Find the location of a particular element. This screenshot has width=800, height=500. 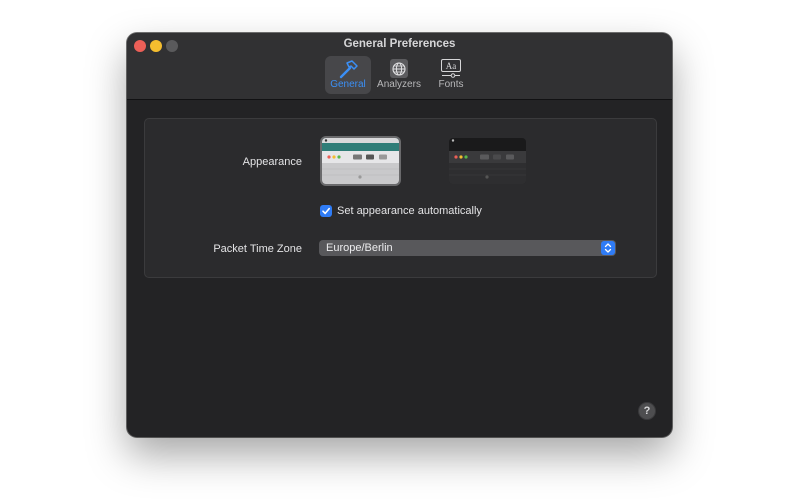

hammer-icon is located at coordinates (348, 69).